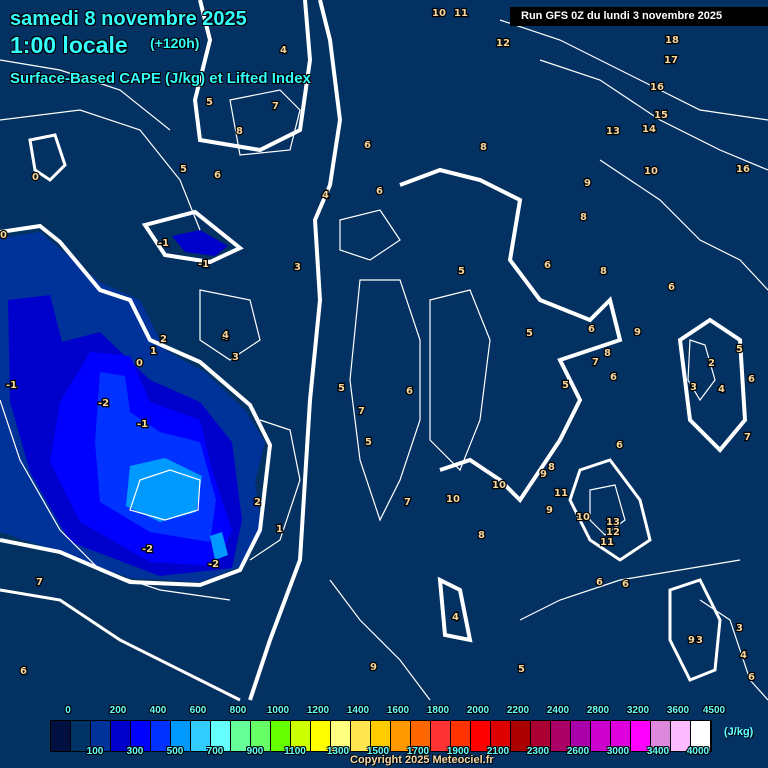 The height and width of the screenshot is (768, 768). Describe the element at coordinates (238, 710) in the screenshot. I see `legend-label: 800` at that location.